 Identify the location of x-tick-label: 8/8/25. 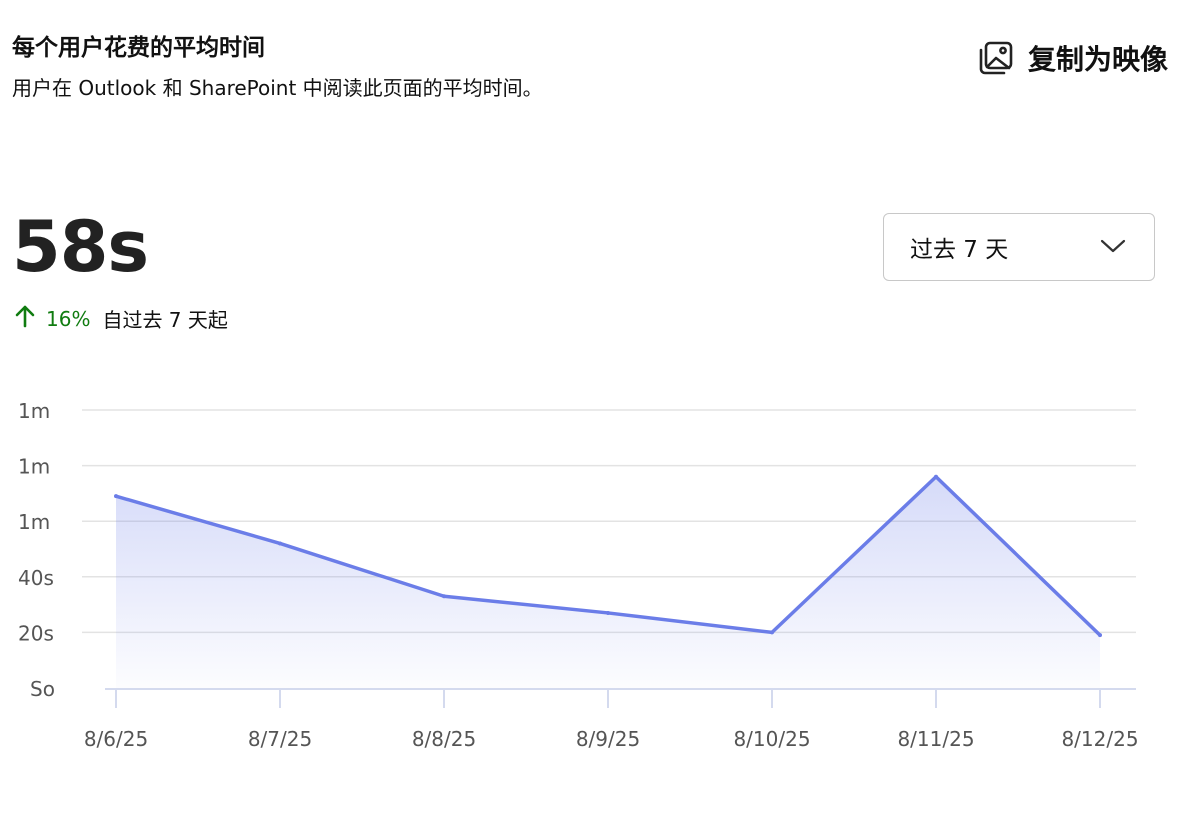
(444, 739).